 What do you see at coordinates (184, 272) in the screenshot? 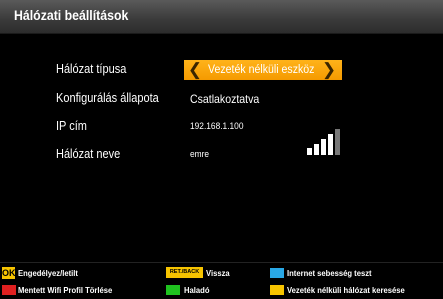
I see `back-key-icon: RET./BACK` at bounding box center [184, 272].